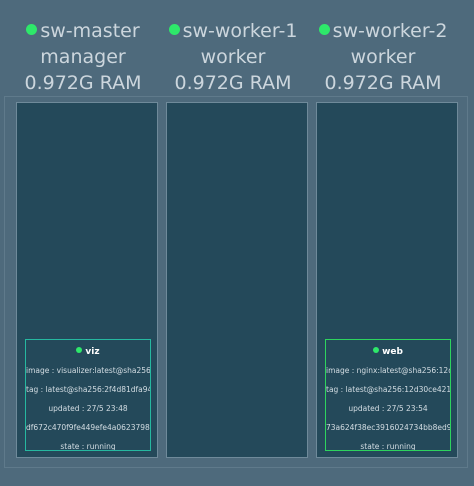  I want to click on node-header-sw-worker-1: sw-worker-1 worker 0.972G RAM, so click(233, 57).